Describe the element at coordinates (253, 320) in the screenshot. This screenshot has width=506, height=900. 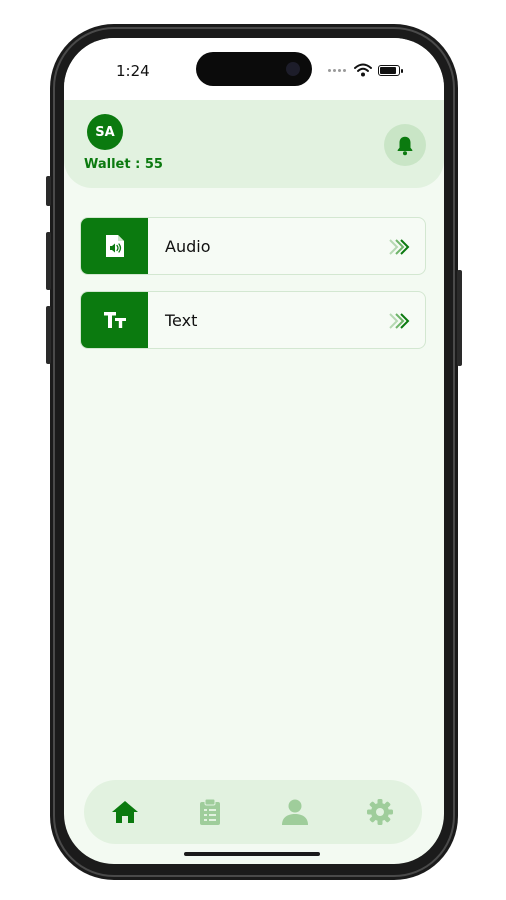
I see `option-text: Text` at that location.